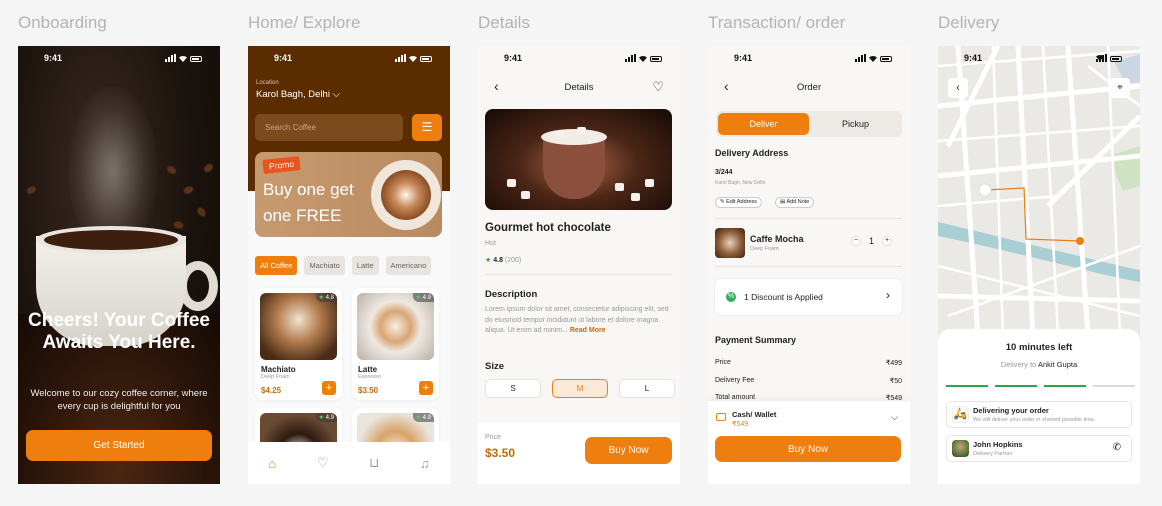  I want to click on home-icon: ⌂, so click(272, 463).